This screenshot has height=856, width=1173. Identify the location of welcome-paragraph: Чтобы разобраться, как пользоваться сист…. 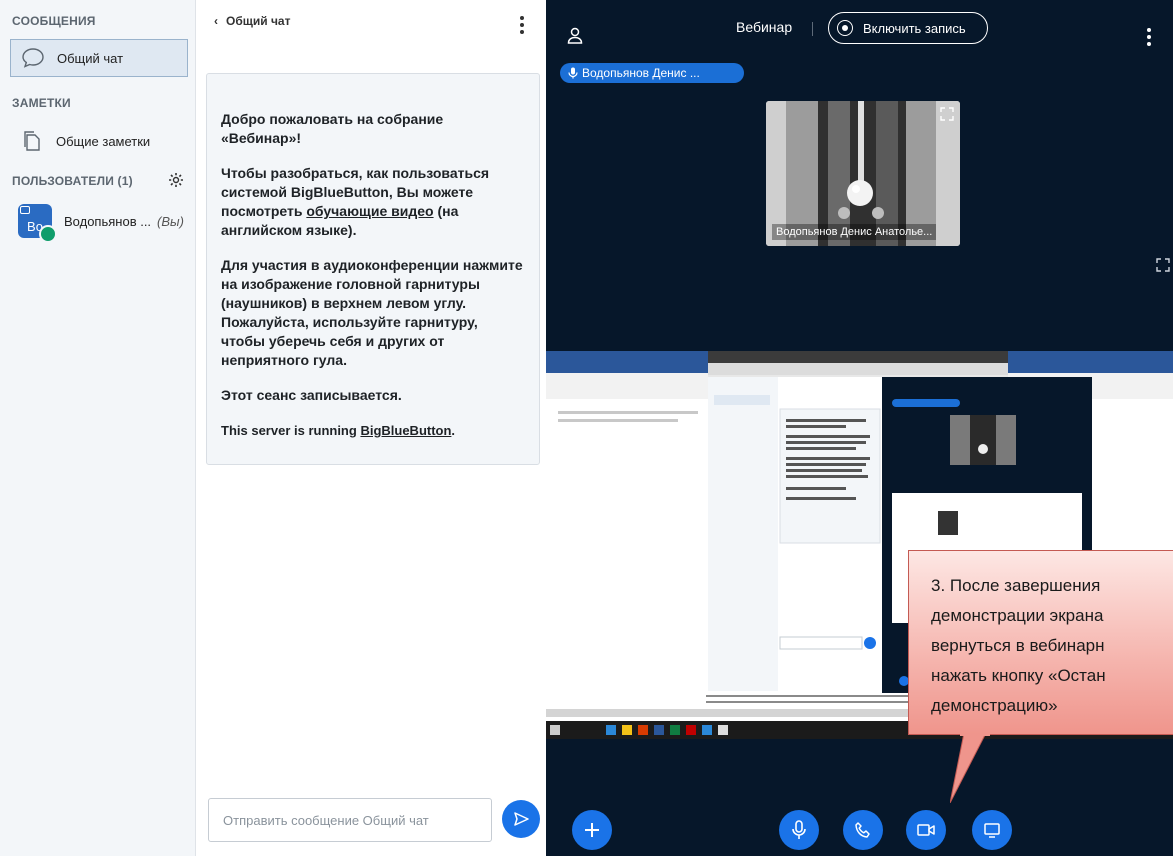
(355, 201).